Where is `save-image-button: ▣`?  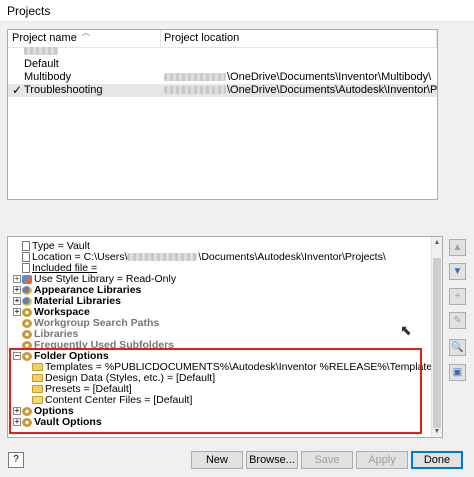 save-image-button: ▣ is located at coordinates (457, 372).